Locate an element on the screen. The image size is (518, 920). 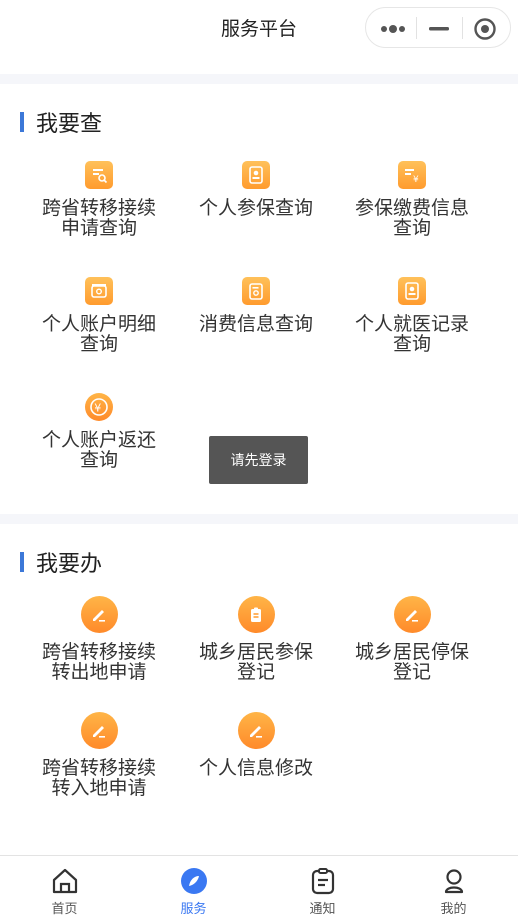
yuan-doc-icon: ¥ is located at coordinates (412, 175).